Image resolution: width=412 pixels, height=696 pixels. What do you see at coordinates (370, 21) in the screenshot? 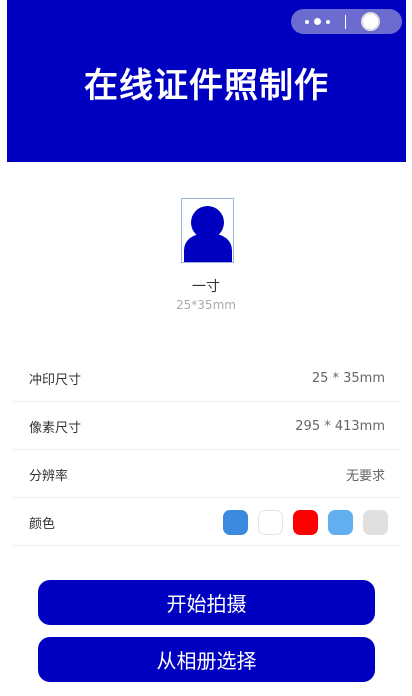
I see `close-circle-icon` at bounding box center [370, 21].